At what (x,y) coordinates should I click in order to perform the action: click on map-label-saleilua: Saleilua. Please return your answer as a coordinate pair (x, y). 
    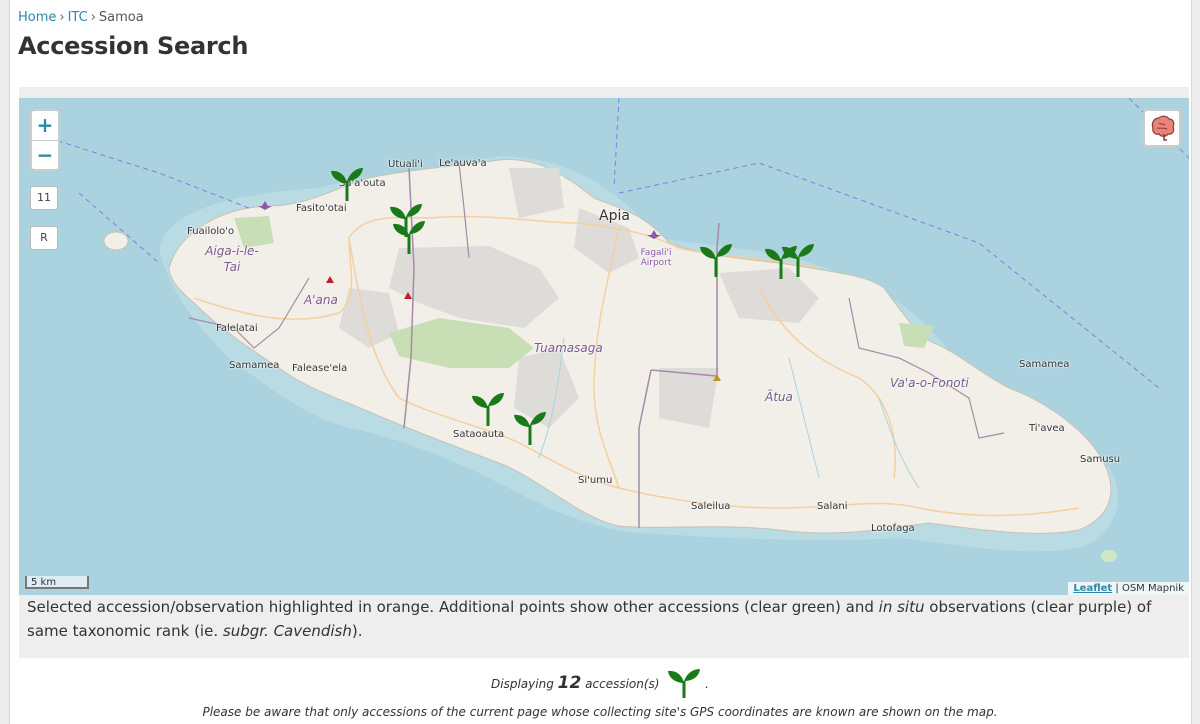
    Looking at the image, I should click on (711, 506).